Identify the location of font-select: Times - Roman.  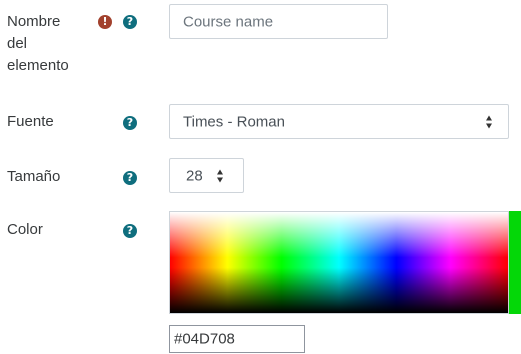
(339, 121).